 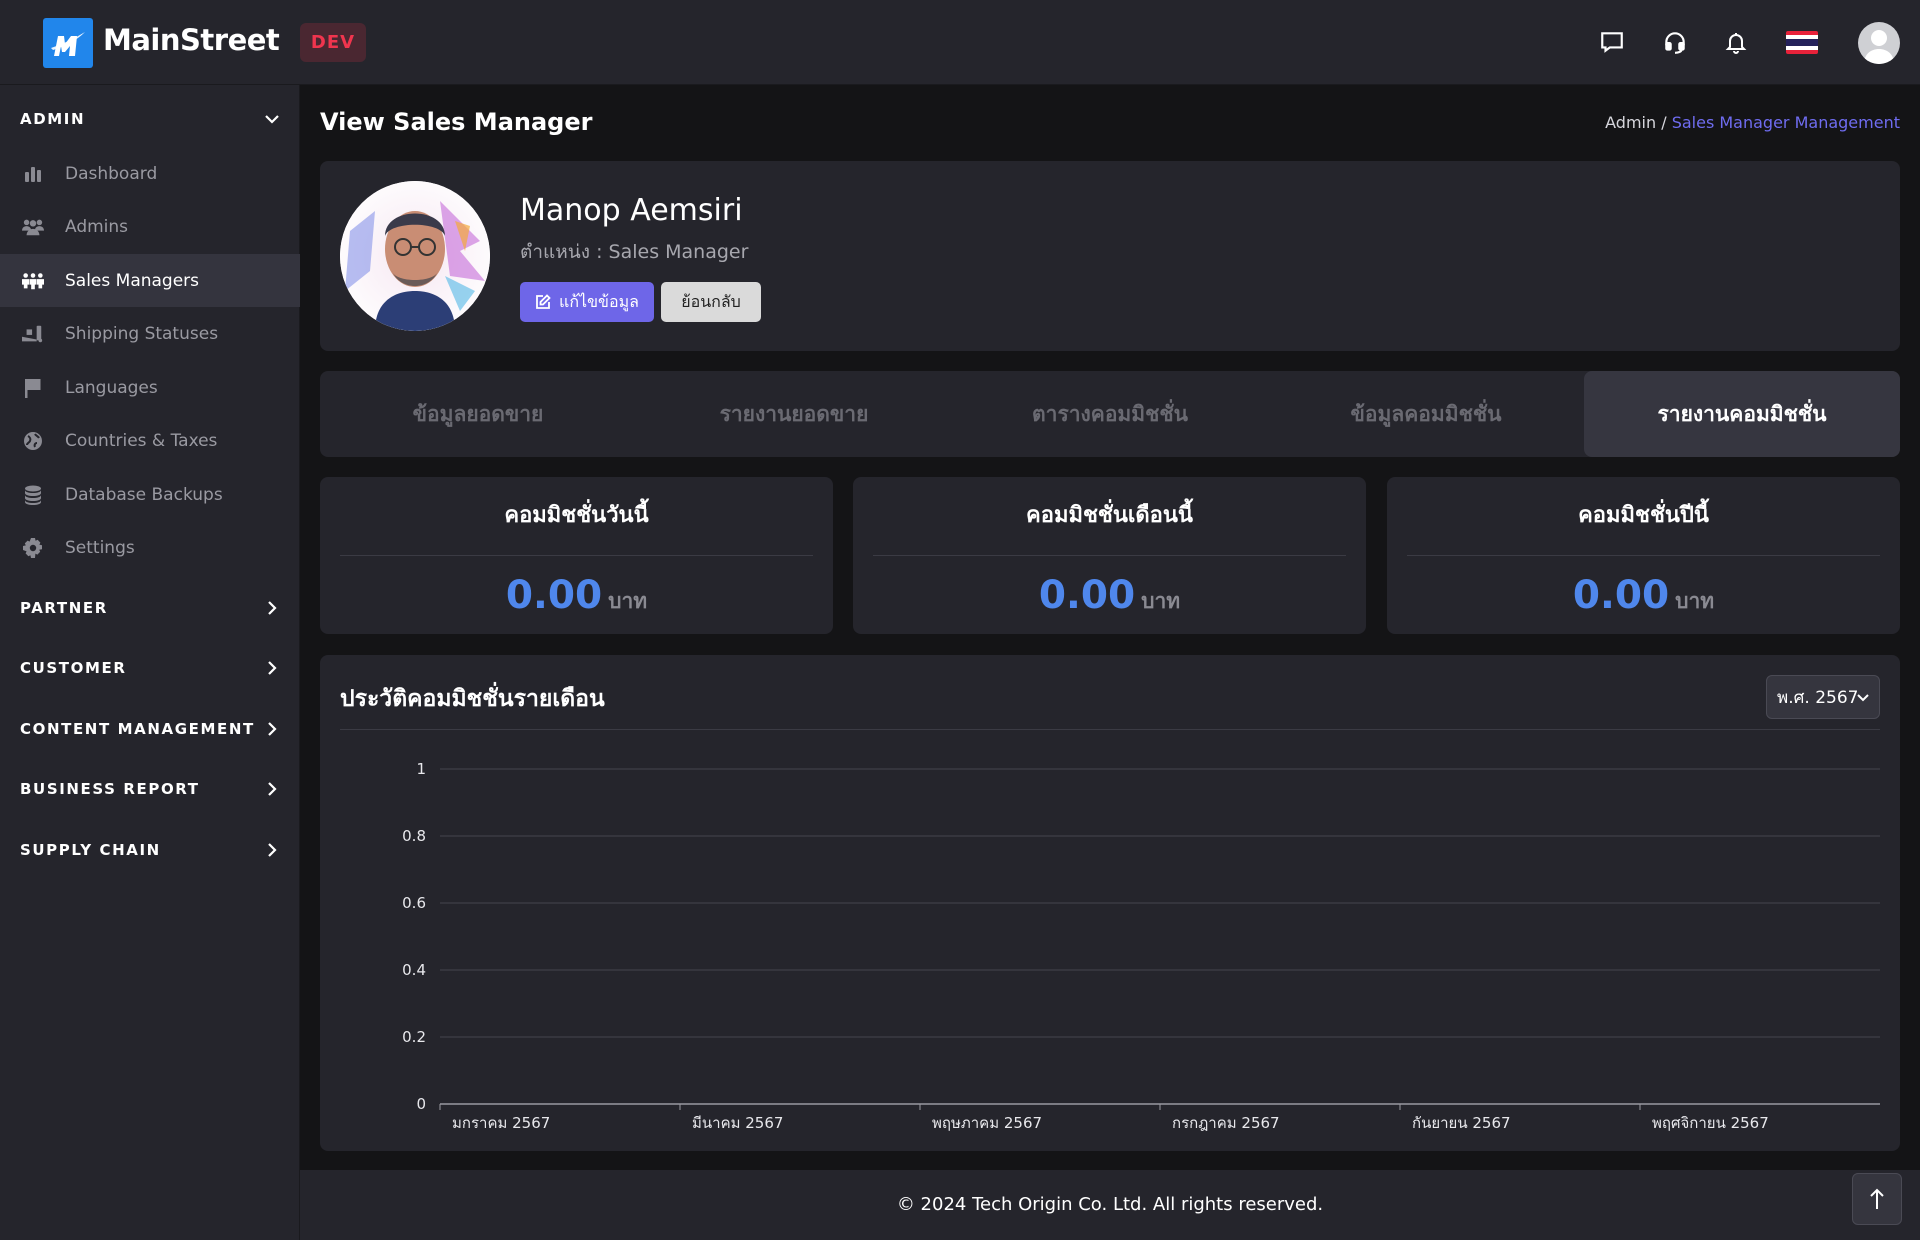 What do you see at coordinates (599, 302) in the screenshot?
I see `edit-button-label: แก้ไขข้อมูล` at bounding box center [599, 302].